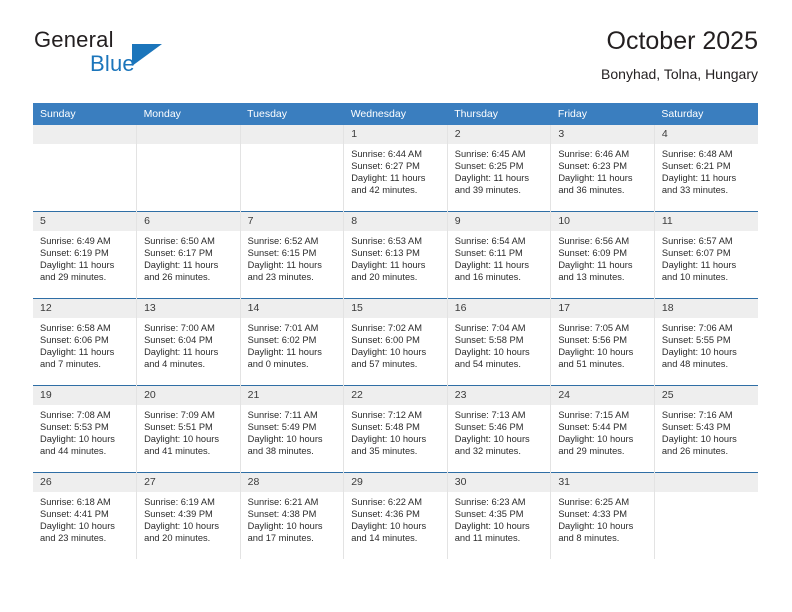 This screenshot has height=612, width=792. I want to click on daylight-duration-line2: and 16 minutes., so click(487, 277).